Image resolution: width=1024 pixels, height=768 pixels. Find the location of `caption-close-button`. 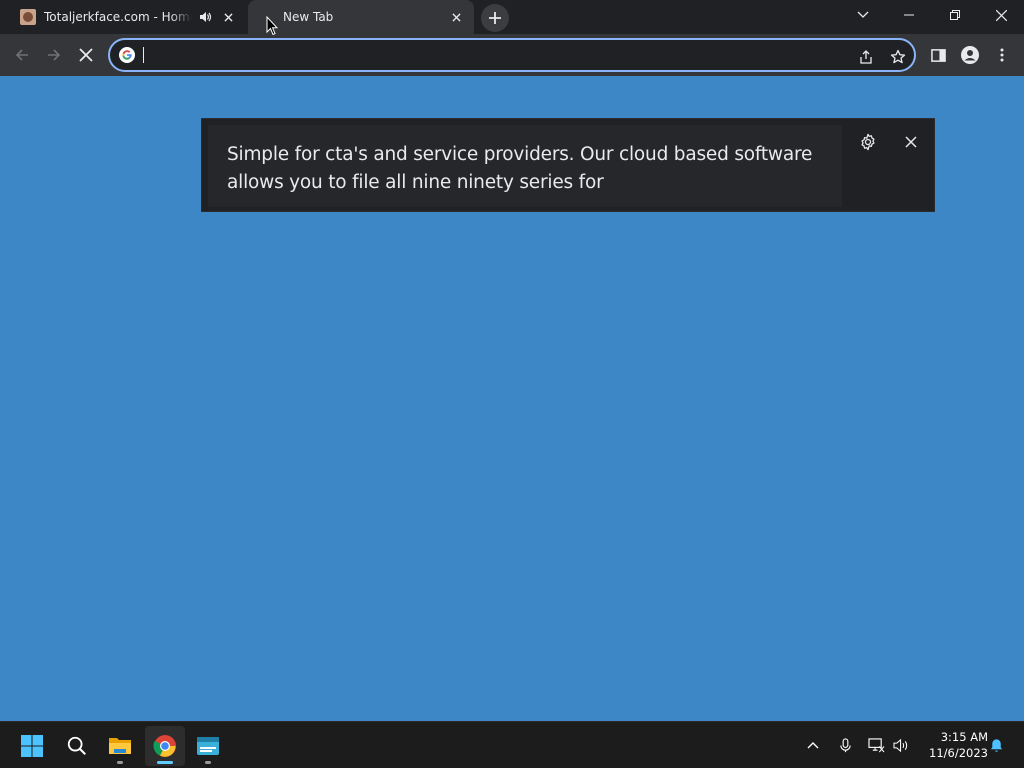

caption-close-button is located at coordinates (911, 142).